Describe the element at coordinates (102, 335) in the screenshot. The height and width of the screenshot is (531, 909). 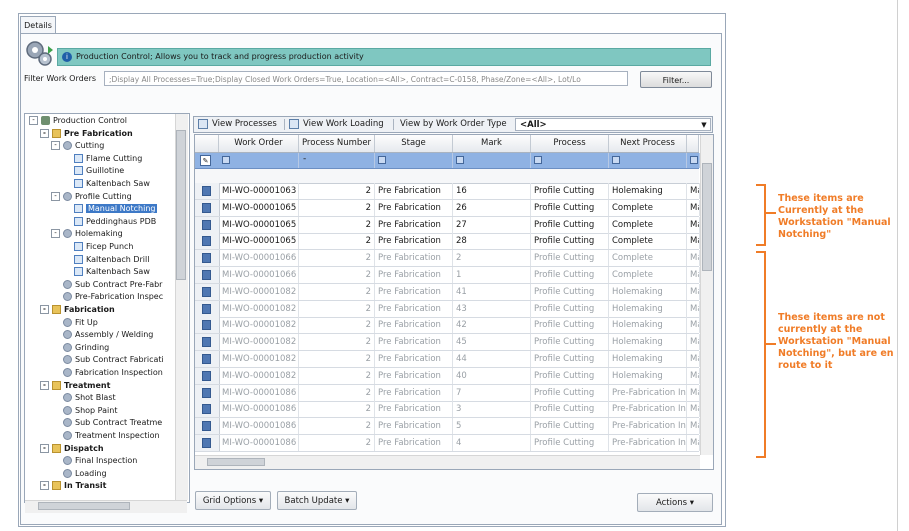
I see `tree-node: Assembly / Welding` at that location.